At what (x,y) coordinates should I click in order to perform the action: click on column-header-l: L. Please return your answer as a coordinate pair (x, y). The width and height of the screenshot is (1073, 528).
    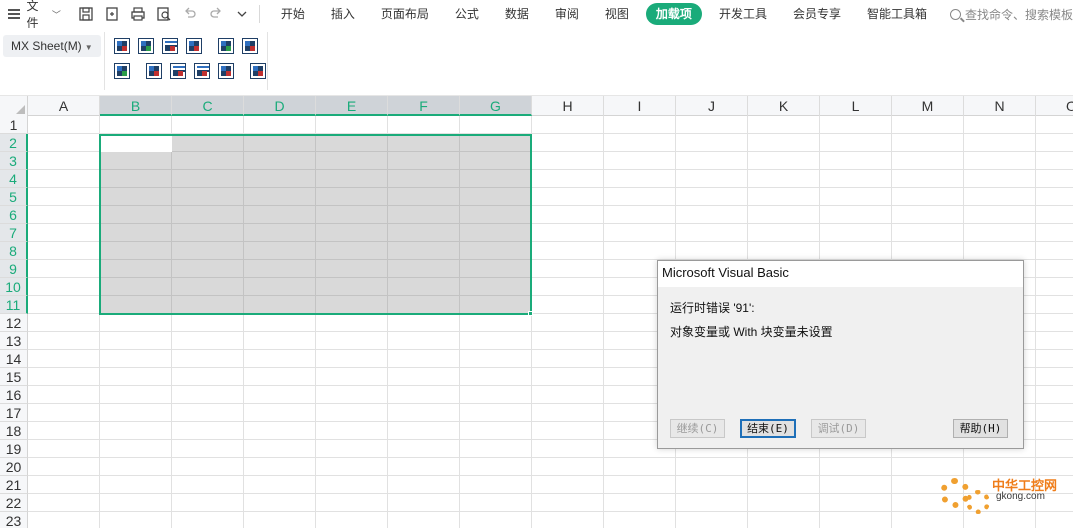
    Looking at the image, I should click on (856, 106).